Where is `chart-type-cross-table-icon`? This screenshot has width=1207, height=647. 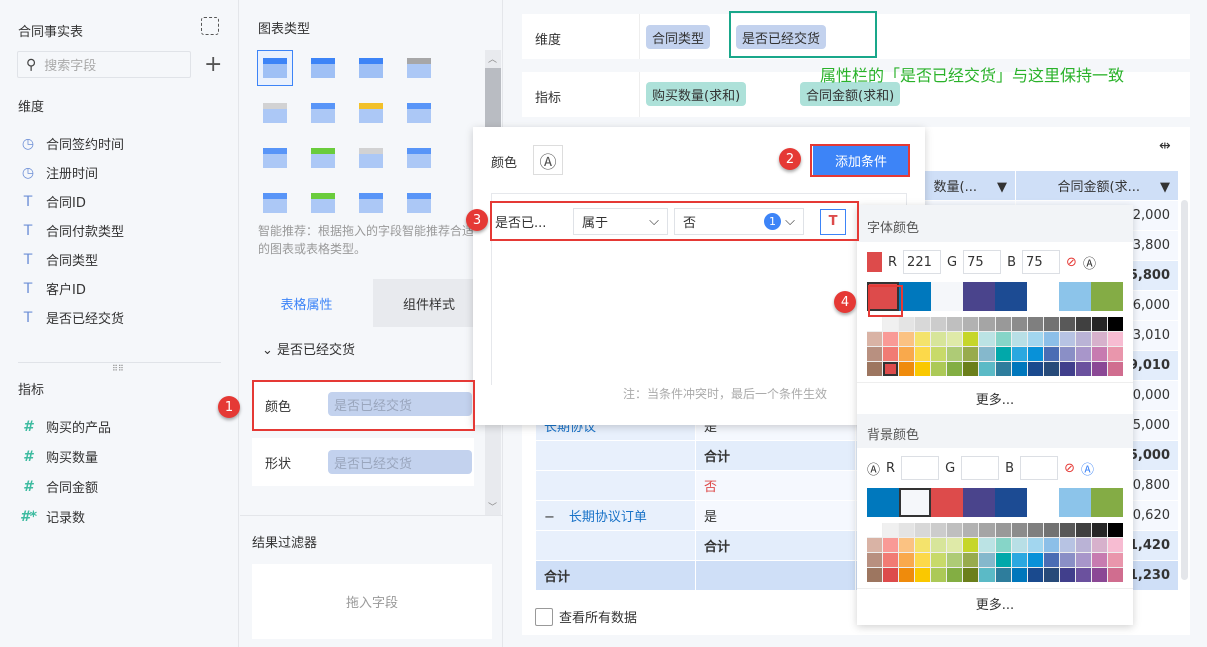 chart-type-cross-table-icon is located at coordinates (275, 68).